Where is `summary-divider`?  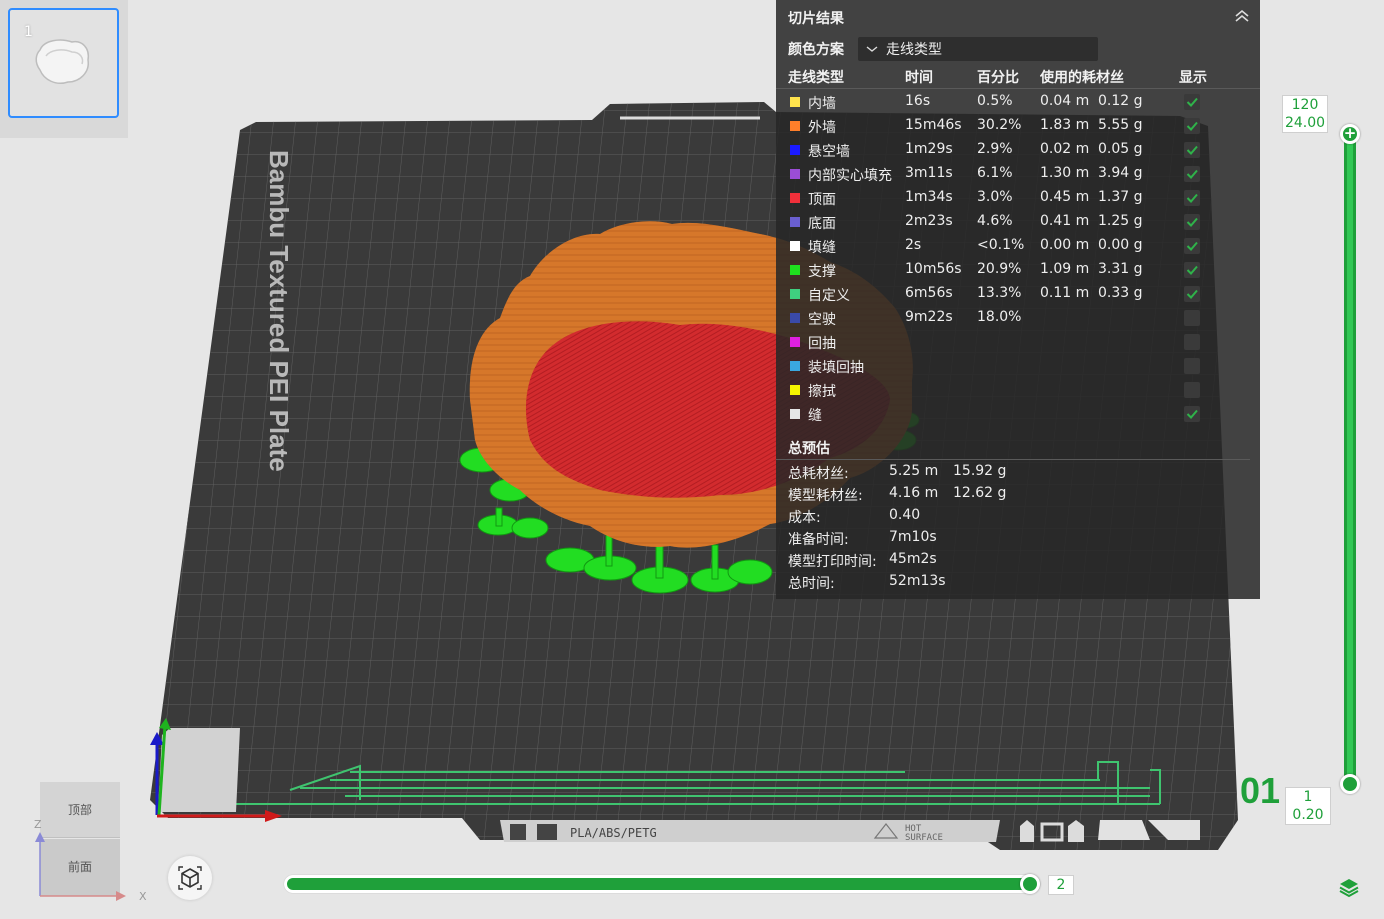 summary-divider is located at coordinates (1013, 459).